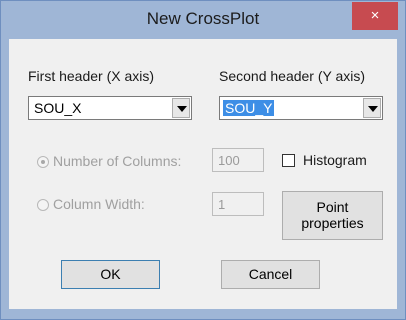 This screenshot has width=406, height=320. I want to click on point-properties-label-line1: Point, so click(332, 207).